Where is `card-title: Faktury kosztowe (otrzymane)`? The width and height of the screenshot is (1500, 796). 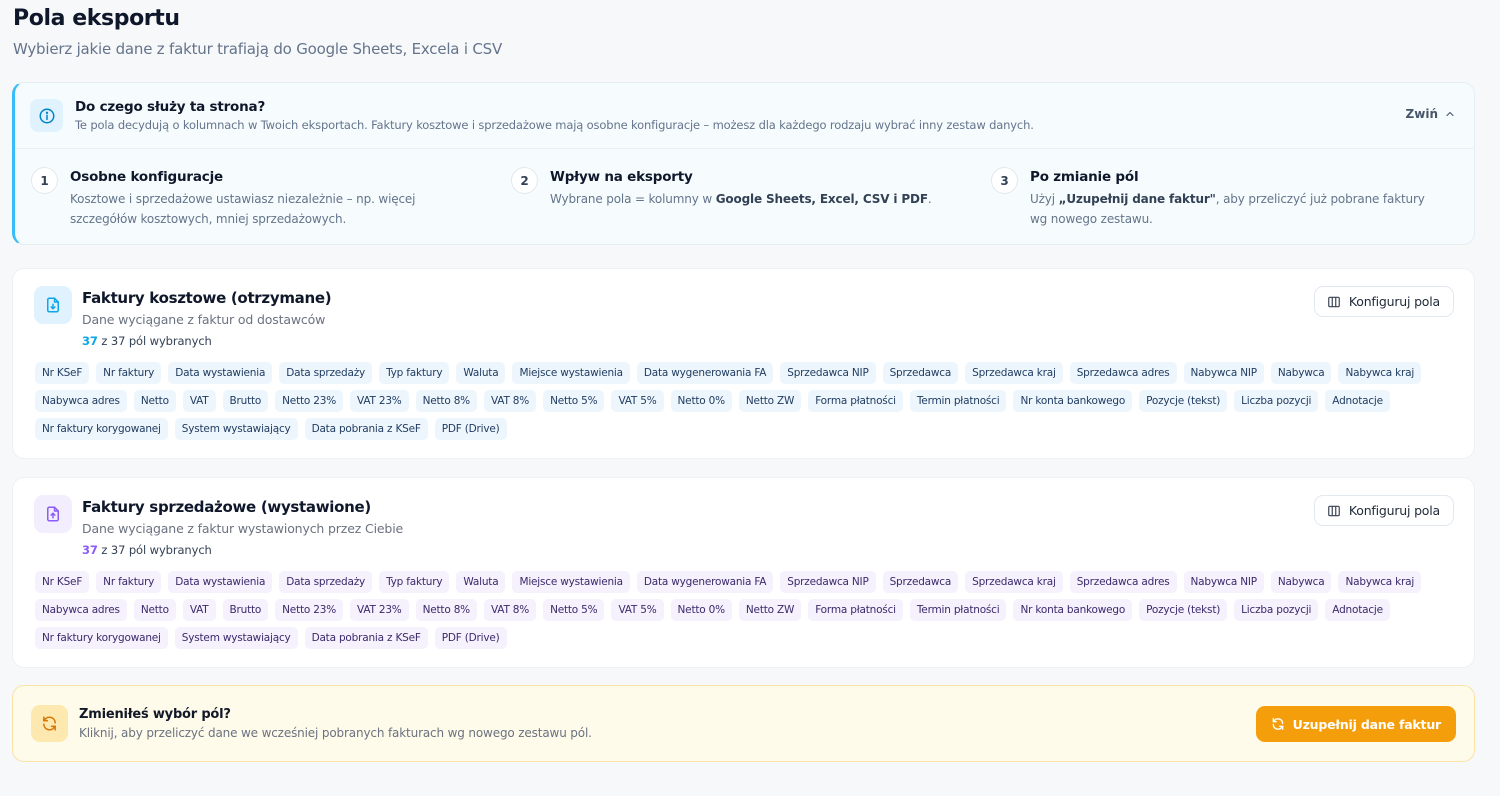
card-title: Faktury kosztowe (otrzymane) is located at coordinates (207, 298).